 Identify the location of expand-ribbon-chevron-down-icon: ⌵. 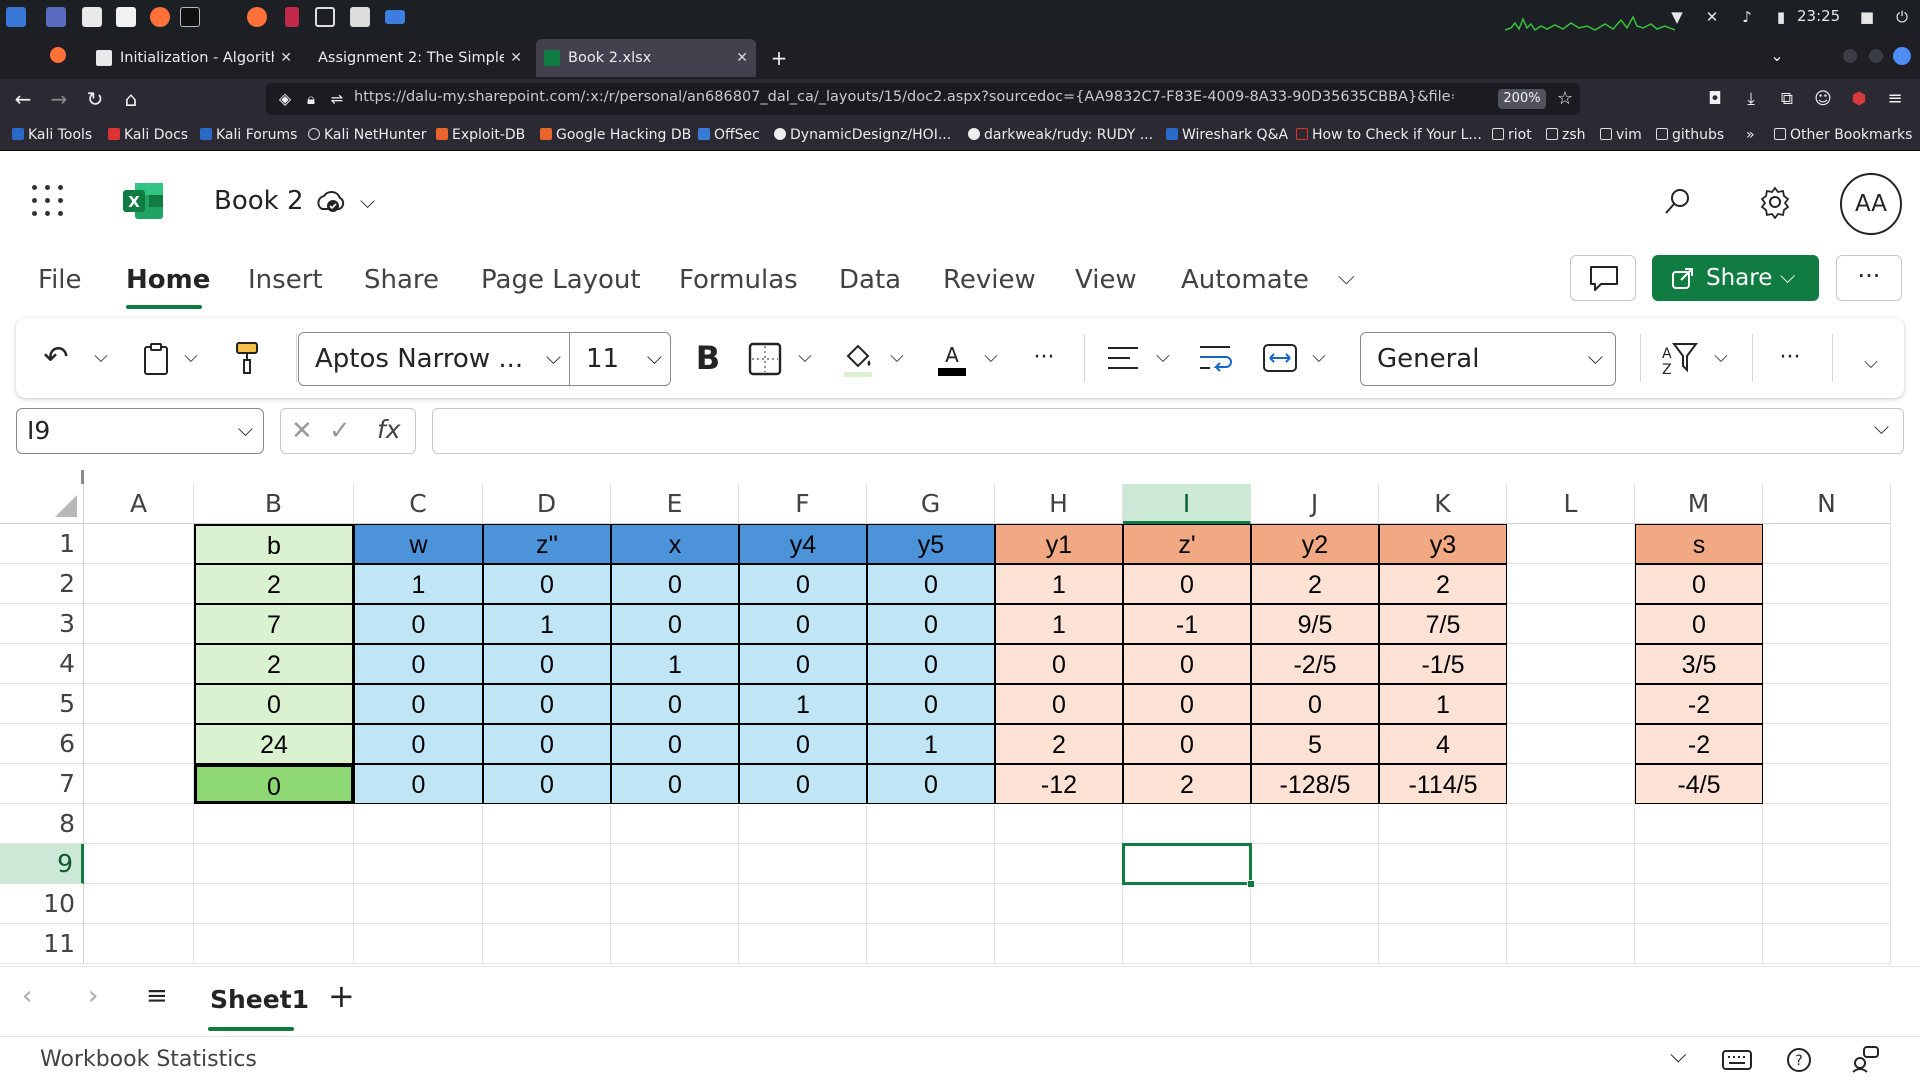
(1871, 363).